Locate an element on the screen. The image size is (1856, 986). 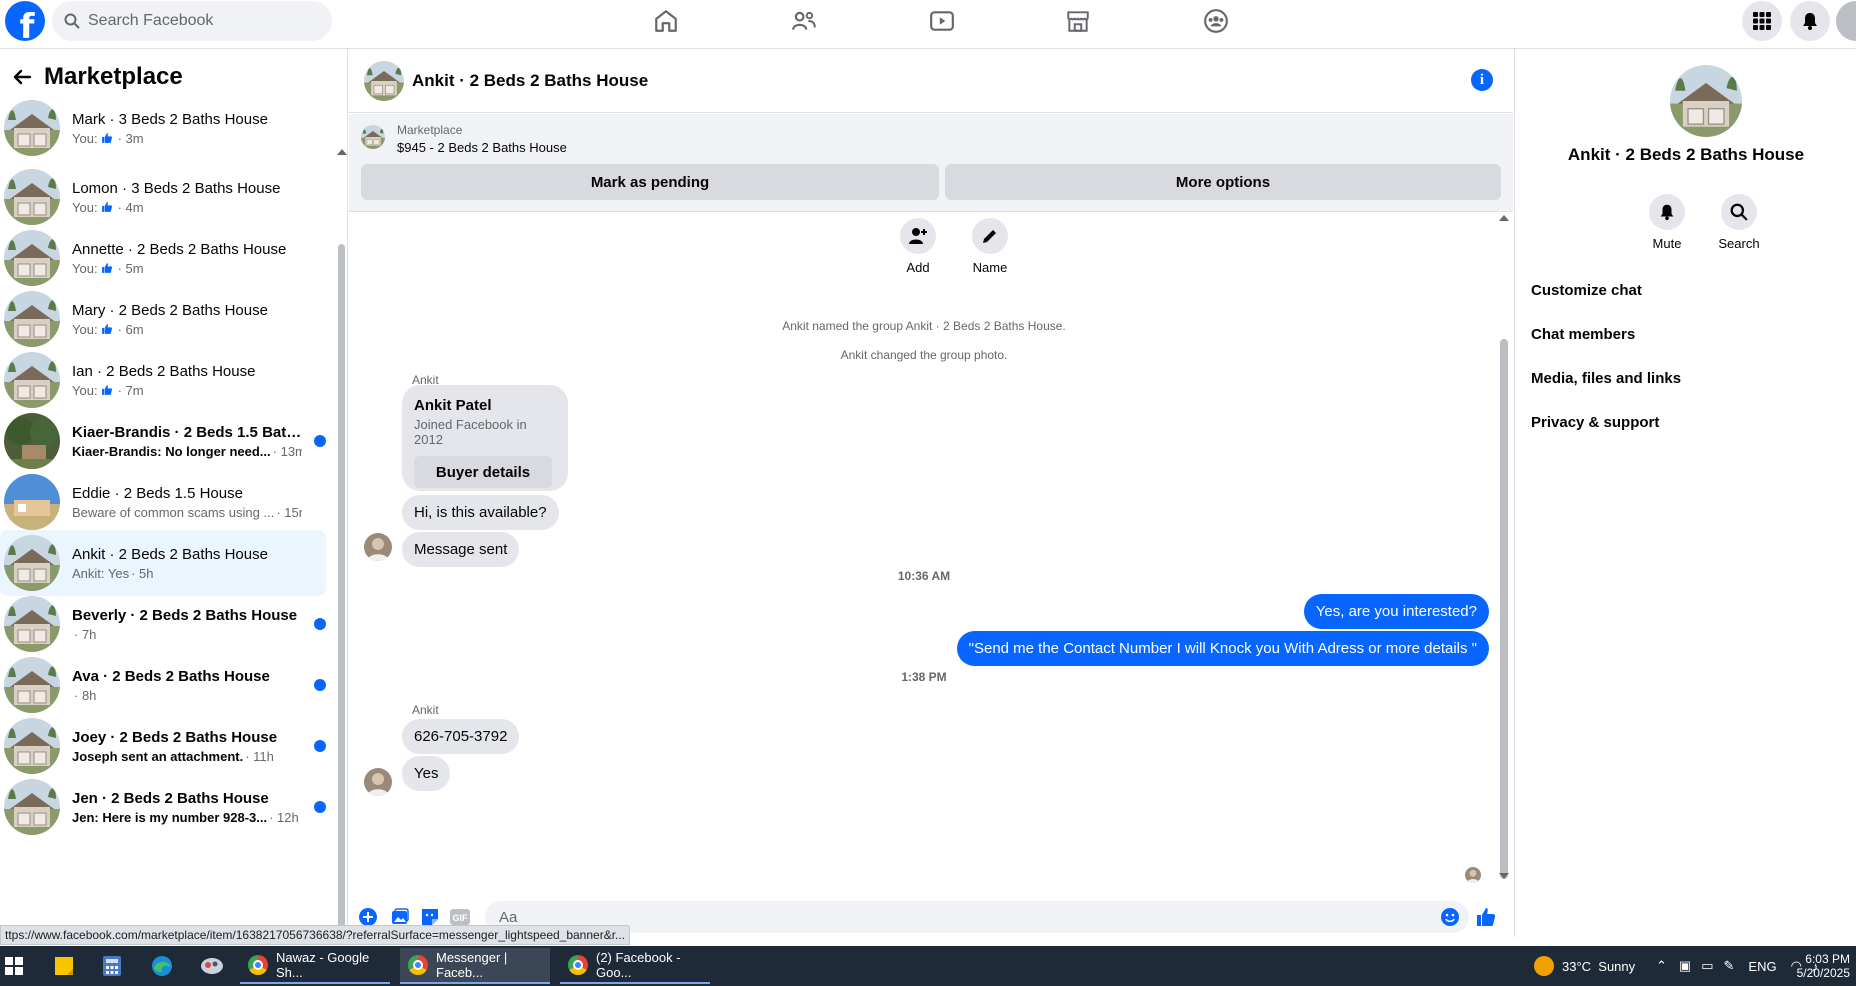
conversation-item: Mary · 2 Beds 2 Baths House You: · 6m is located at coordinates (163, 319).